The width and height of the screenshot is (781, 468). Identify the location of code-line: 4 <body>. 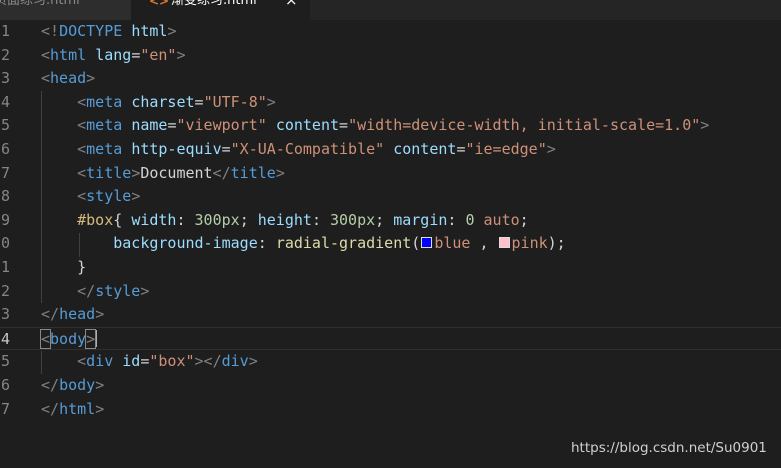
(390, 339).